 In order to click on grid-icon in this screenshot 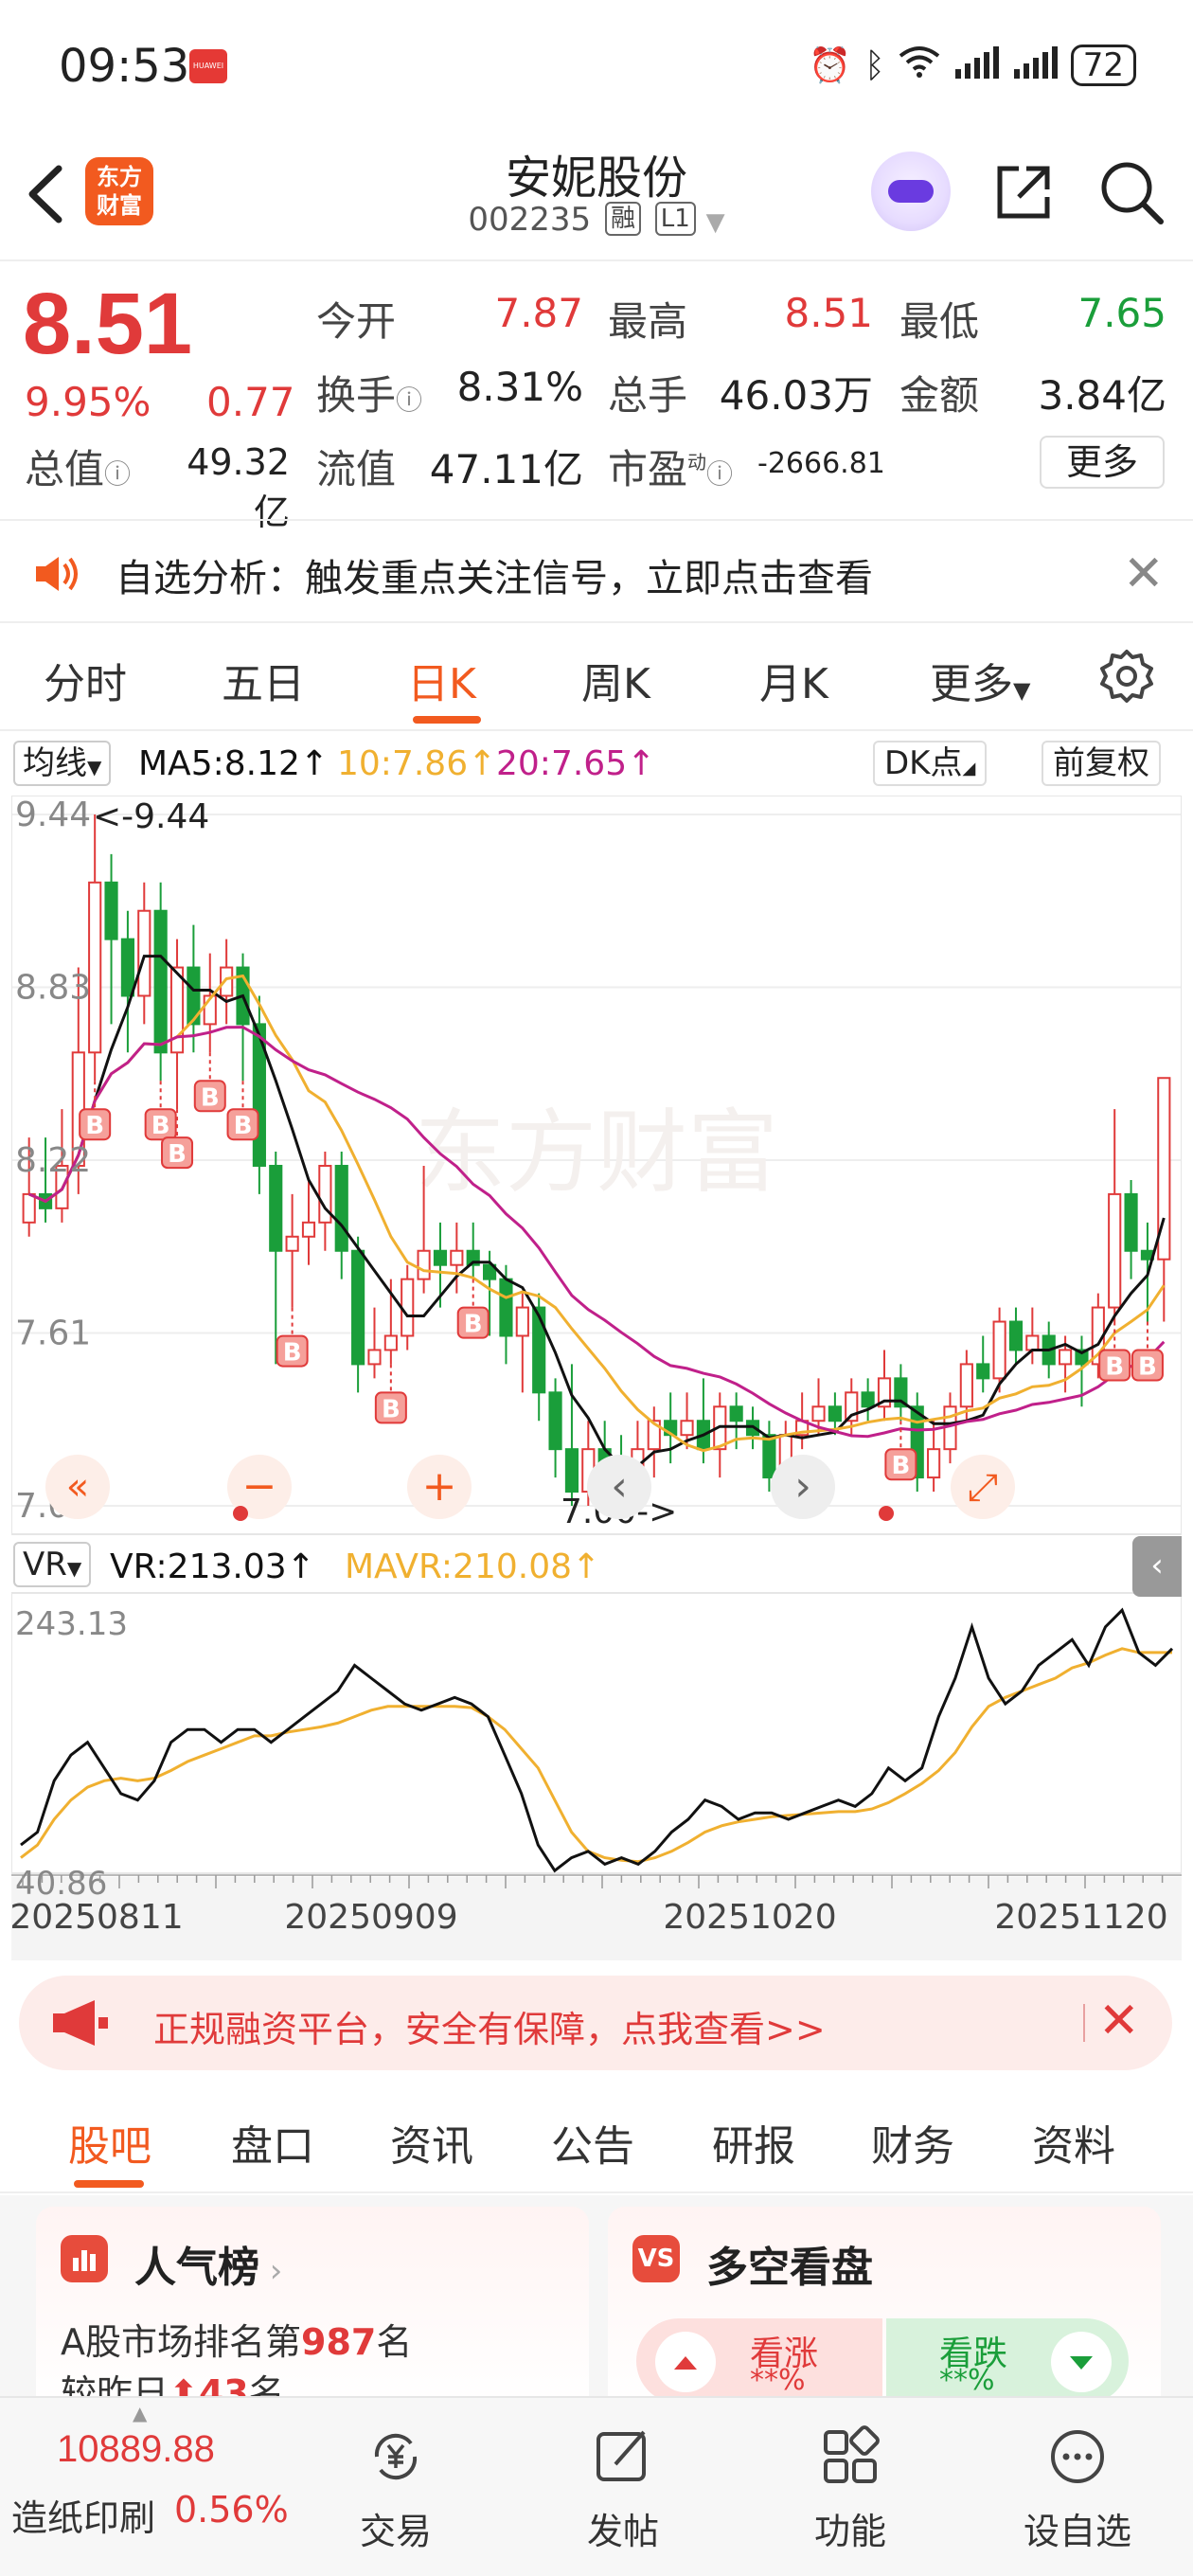, I will do `click(852, 2454)`.